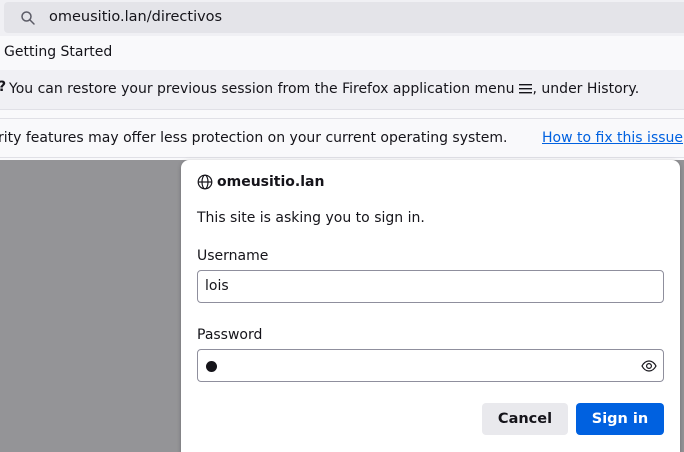  I want to click on globe-icon, so click(205, 182).